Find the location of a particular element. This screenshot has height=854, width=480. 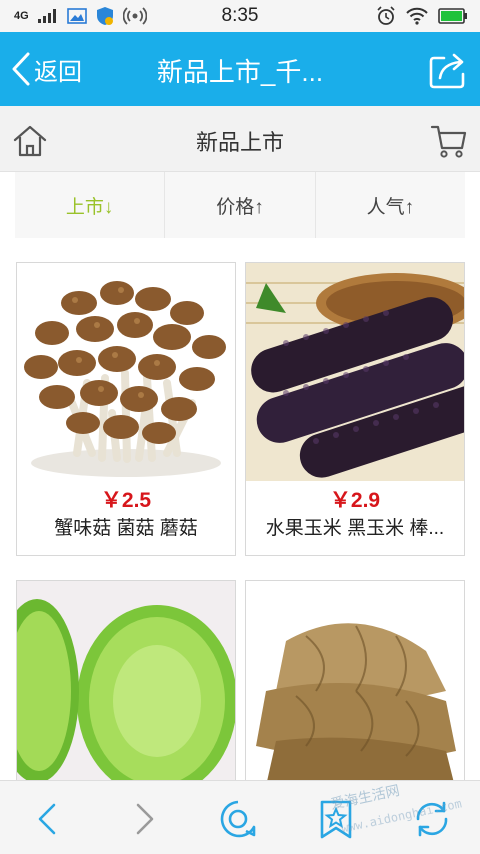

product-name: 蟹味菇 菌菇 蘑菇 is located at coordinates (126, 528).